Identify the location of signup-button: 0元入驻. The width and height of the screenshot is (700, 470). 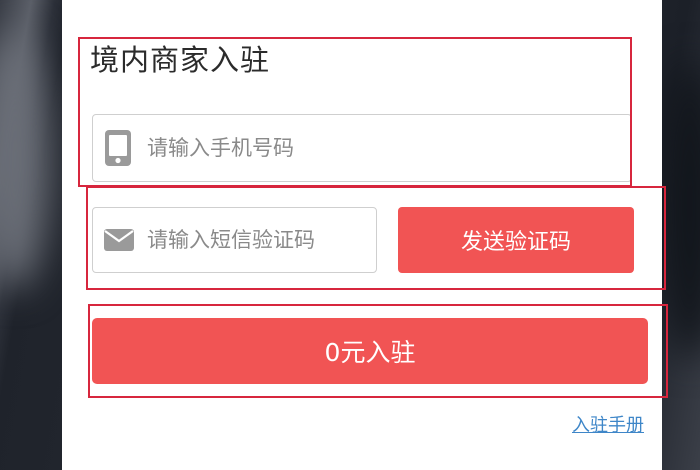
(370, 351).